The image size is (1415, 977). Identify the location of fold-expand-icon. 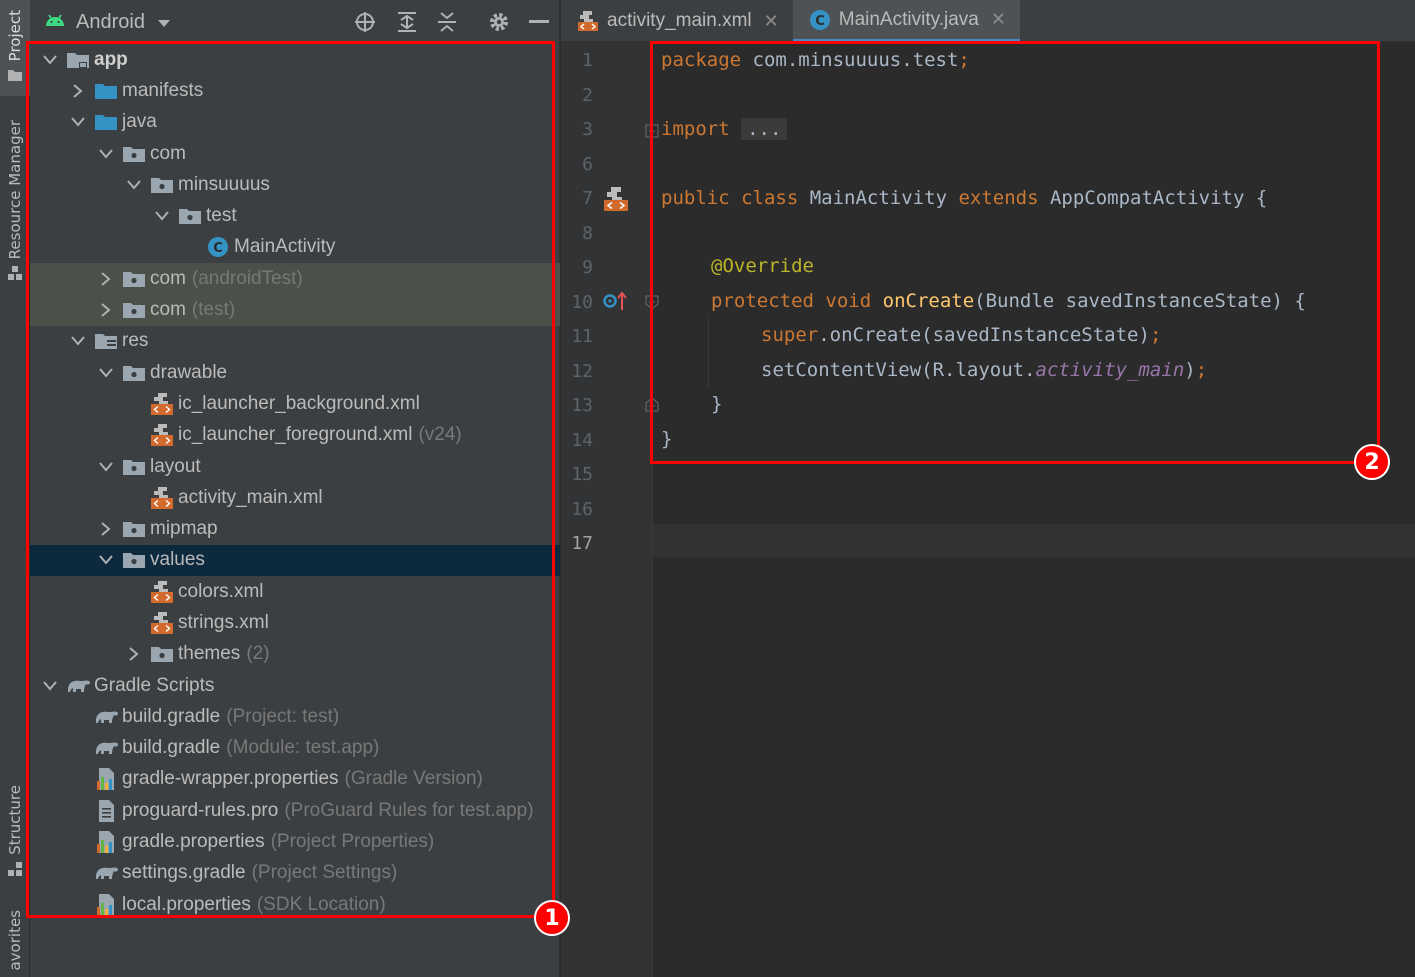
(652, 132).